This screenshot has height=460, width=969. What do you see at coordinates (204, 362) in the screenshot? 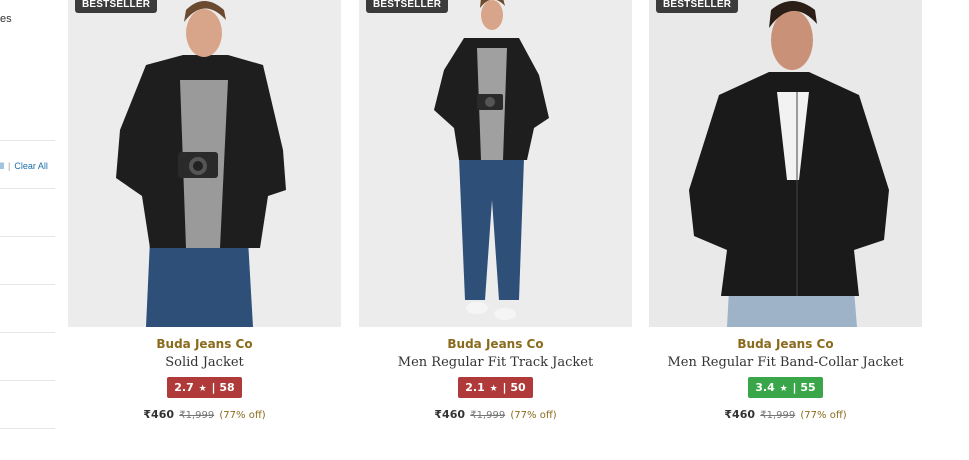
I see `product-name: Solid Jacket` at bounding box center [204, 362].